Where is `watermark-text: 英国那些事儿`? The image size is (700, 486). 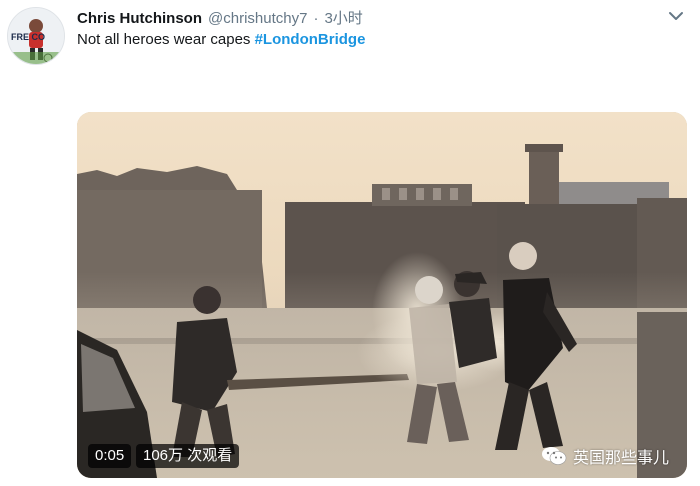 watermark-text: 英国那些事儿 is located at coordinates (621, 458).